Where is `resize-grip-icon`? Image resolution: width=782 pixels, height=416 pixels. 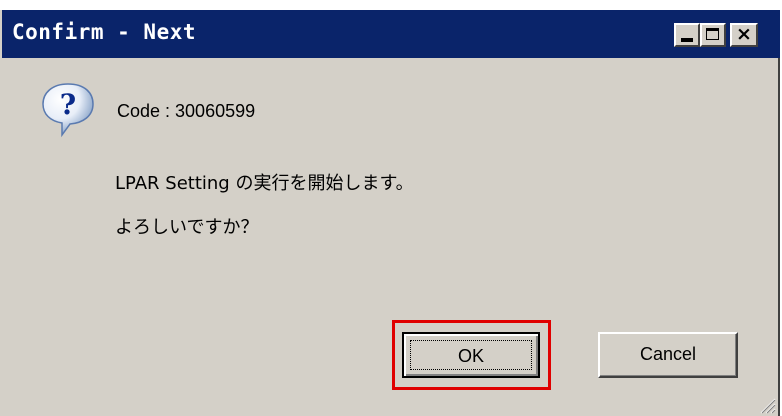
resize-grip-icon is located at coordinates (767, 405).